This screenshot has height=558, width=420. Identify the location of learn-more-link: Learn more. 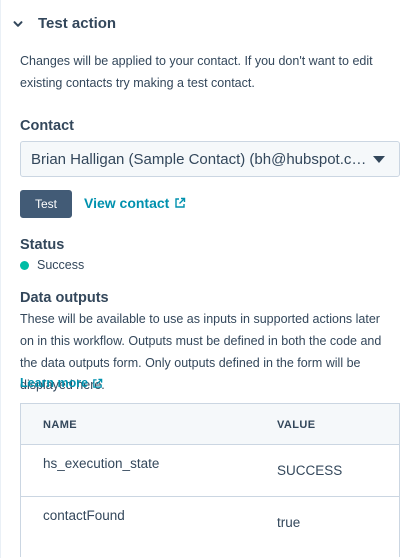
(61, 383).